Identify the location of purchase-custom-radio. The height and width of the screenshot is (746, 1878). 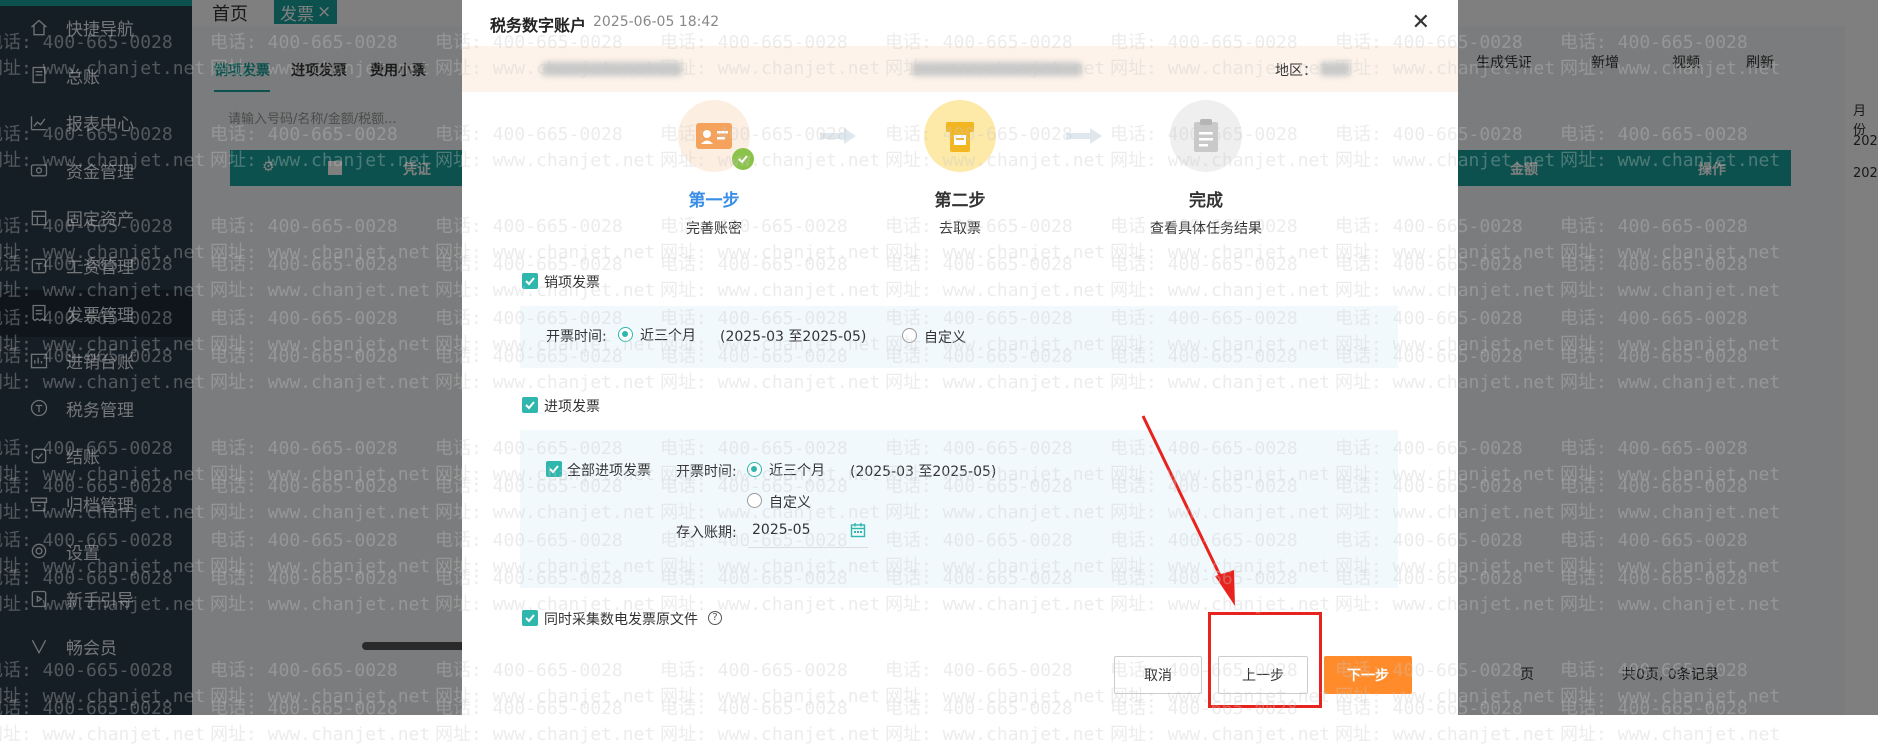
(754, 500).